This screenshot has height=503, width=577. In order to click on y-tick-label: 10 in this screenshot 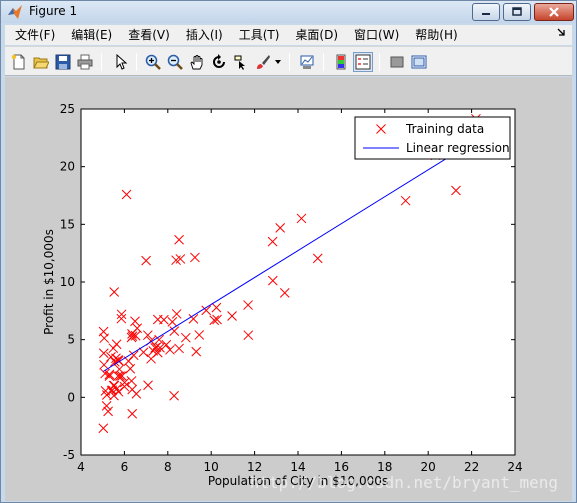, I will do `click(67, 282)`.